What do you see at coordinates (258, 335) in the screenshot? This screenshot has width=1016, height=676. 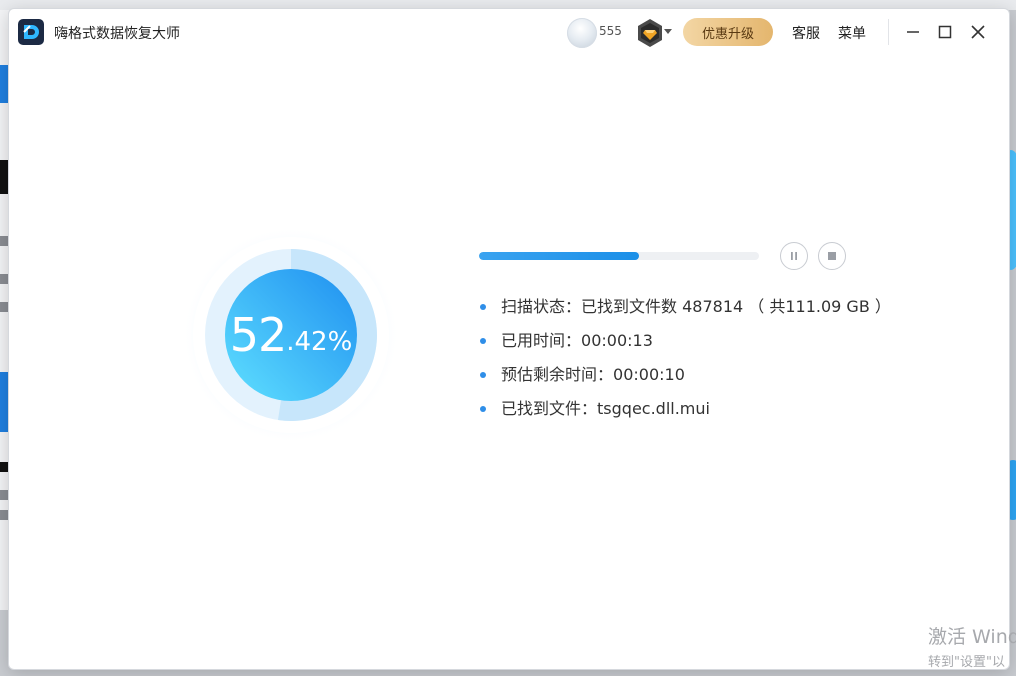 I see `progress-percent-integer: 52` at bounding box center [258, 335].